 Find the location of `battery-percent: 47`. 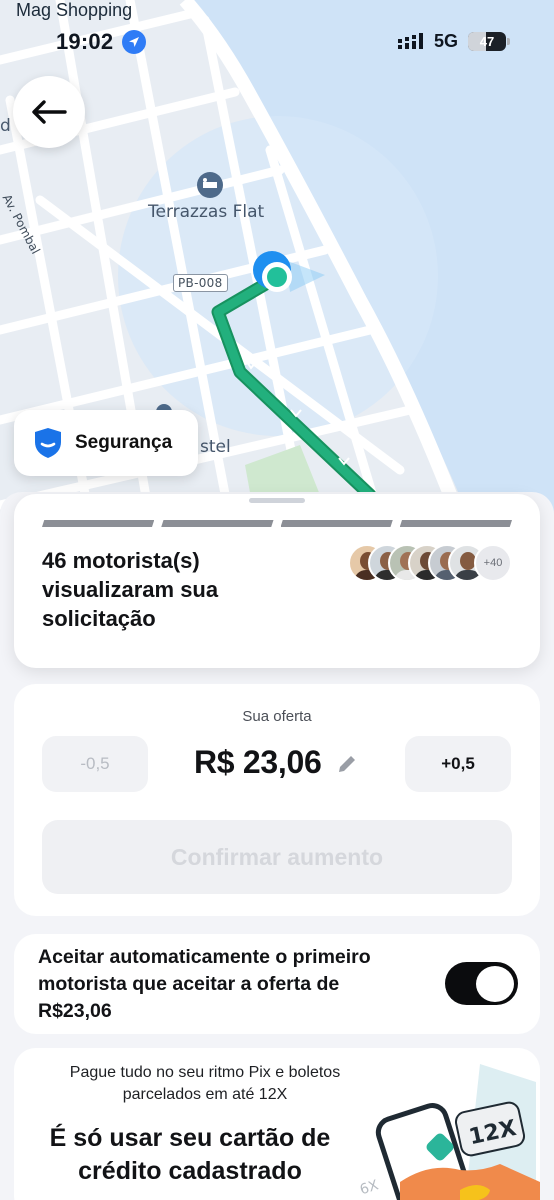

battery-percent: 47 is located at coordinates (487, 41).